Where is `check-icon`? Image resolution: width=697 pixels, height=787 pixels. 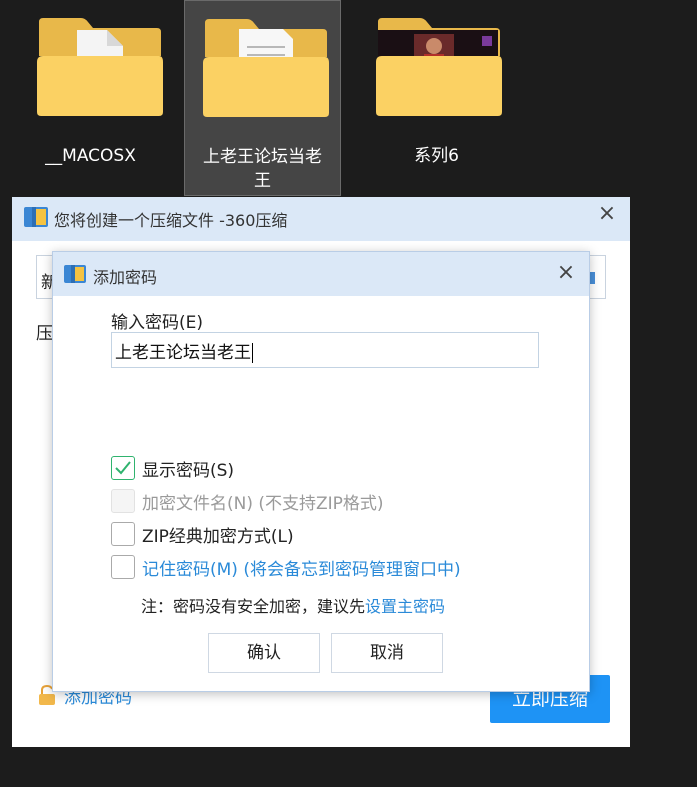
check-icon is located at coordinates (123, 468).